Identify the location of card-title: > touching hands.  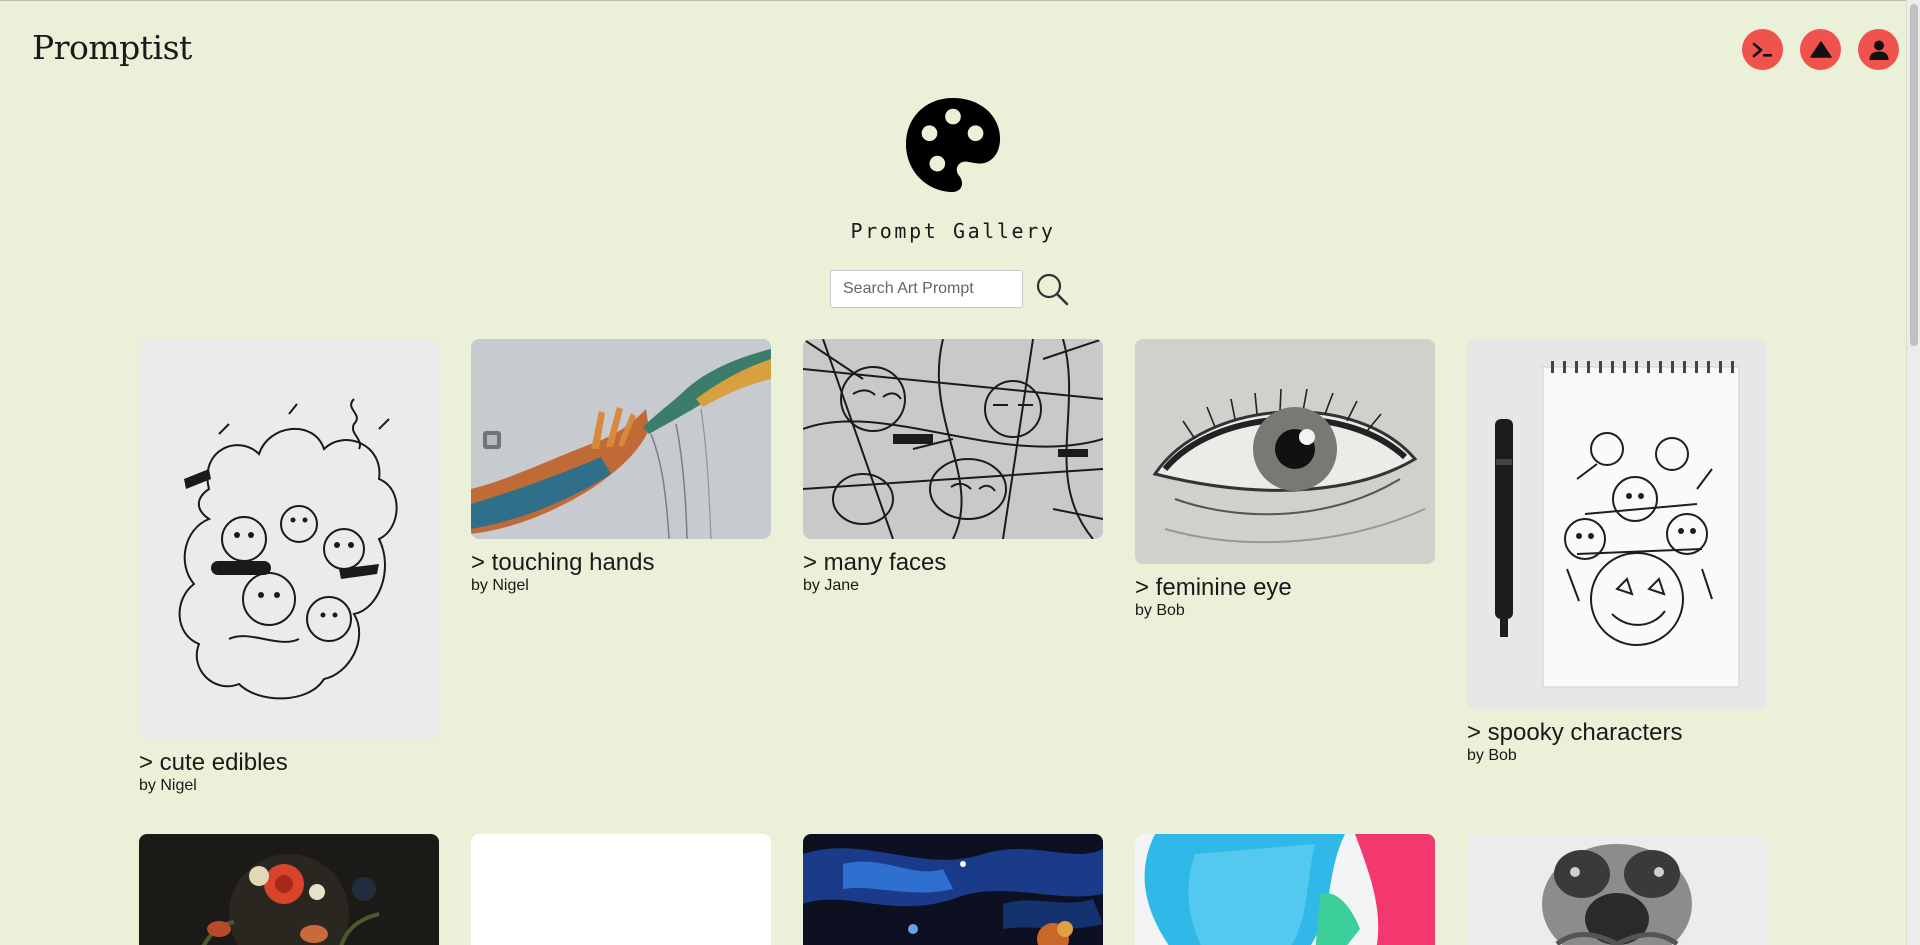
(621, 562).